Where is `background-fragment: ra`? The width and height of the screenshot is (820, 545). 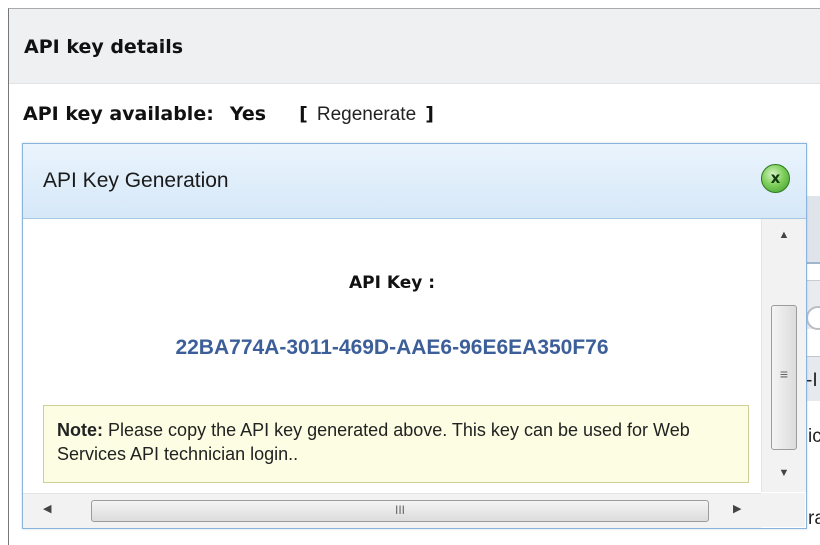 background-fragment: ra is located at coordinates (814, 518).